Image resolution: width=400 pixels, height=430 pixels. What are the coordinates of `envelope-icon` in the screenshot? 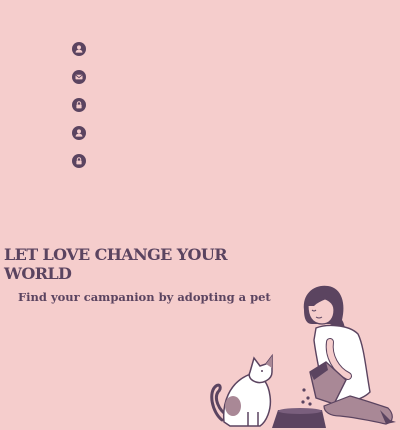 It's located at (79, 77).